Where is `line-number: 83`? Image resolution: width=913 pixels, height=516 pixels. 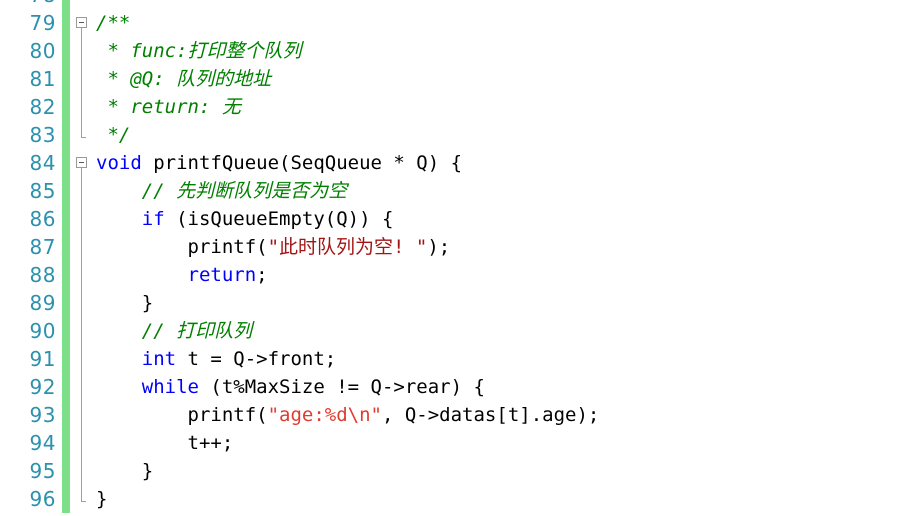 line-number: 83 is located at coordinates (42, 135).